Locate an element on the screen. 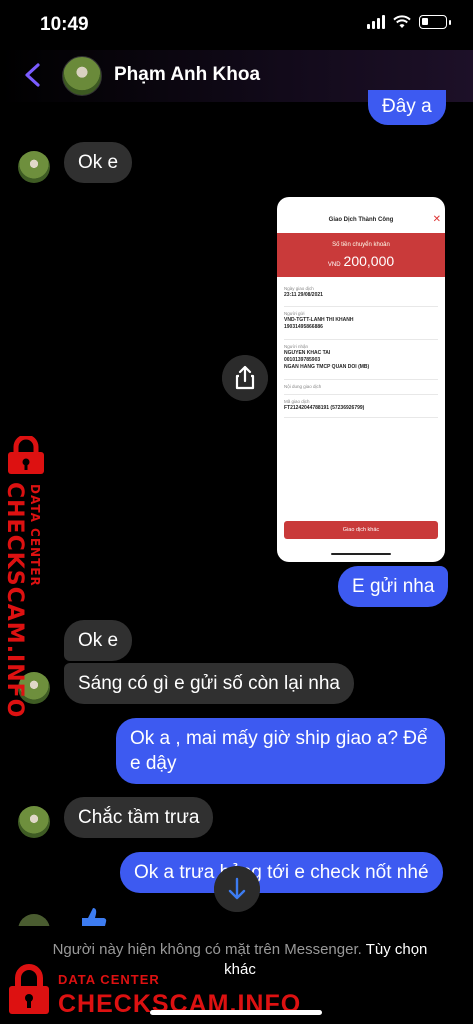  receipt-sender-name: VND-TGTT-LANH THI KHANH is located at coordinates (319, 320).